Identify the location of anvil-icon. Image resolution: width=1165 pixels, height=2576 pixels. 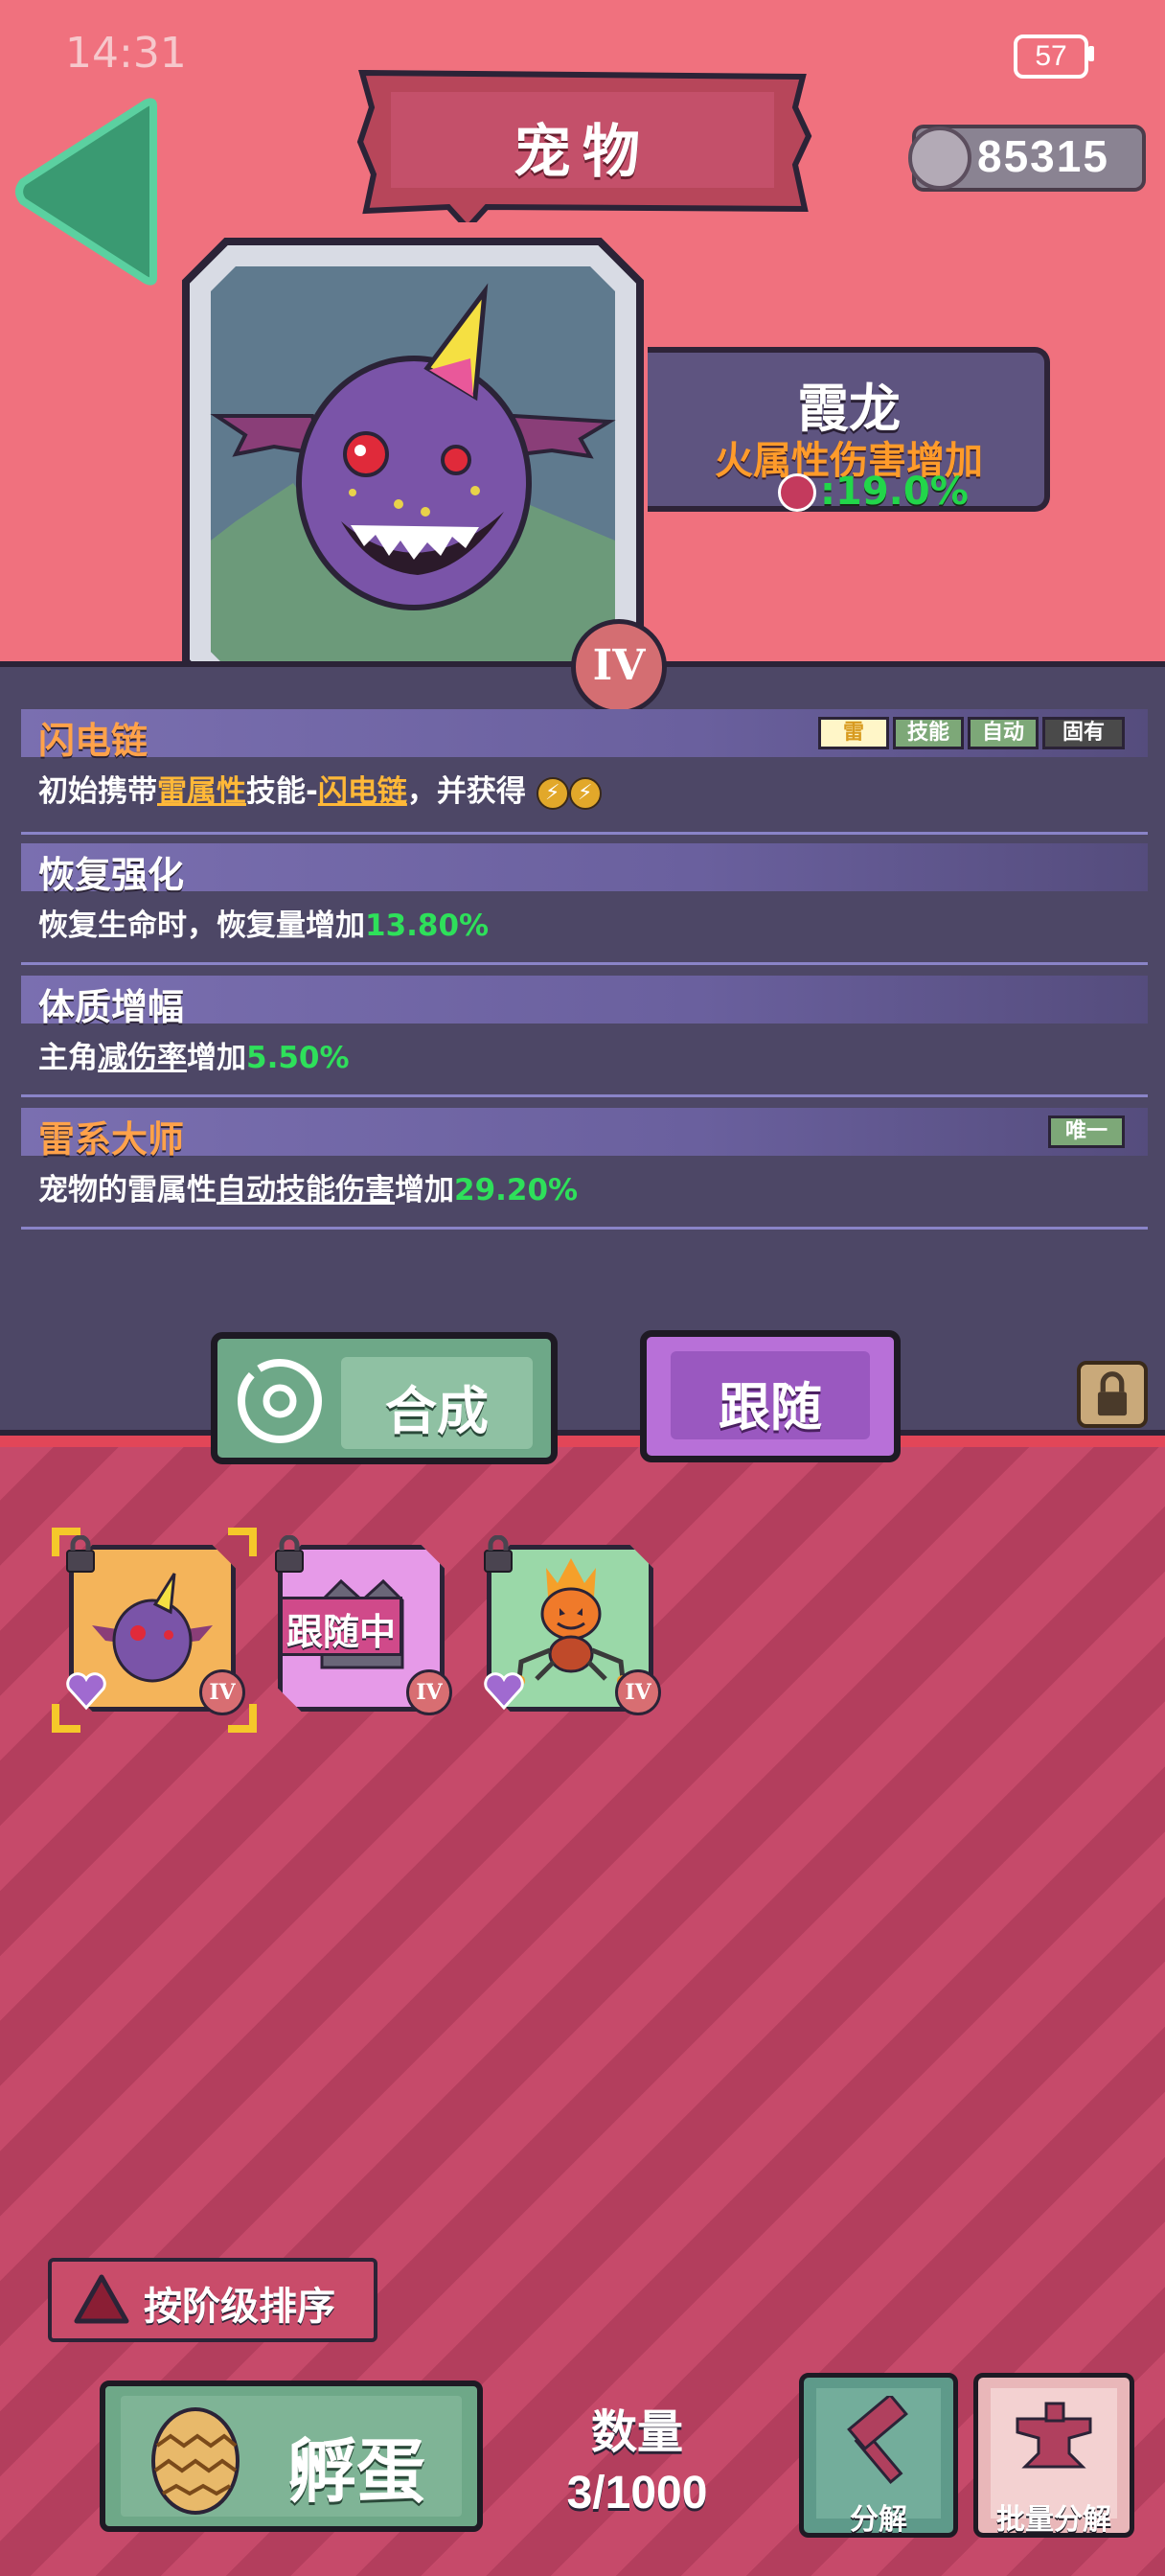
(1054, 2435).